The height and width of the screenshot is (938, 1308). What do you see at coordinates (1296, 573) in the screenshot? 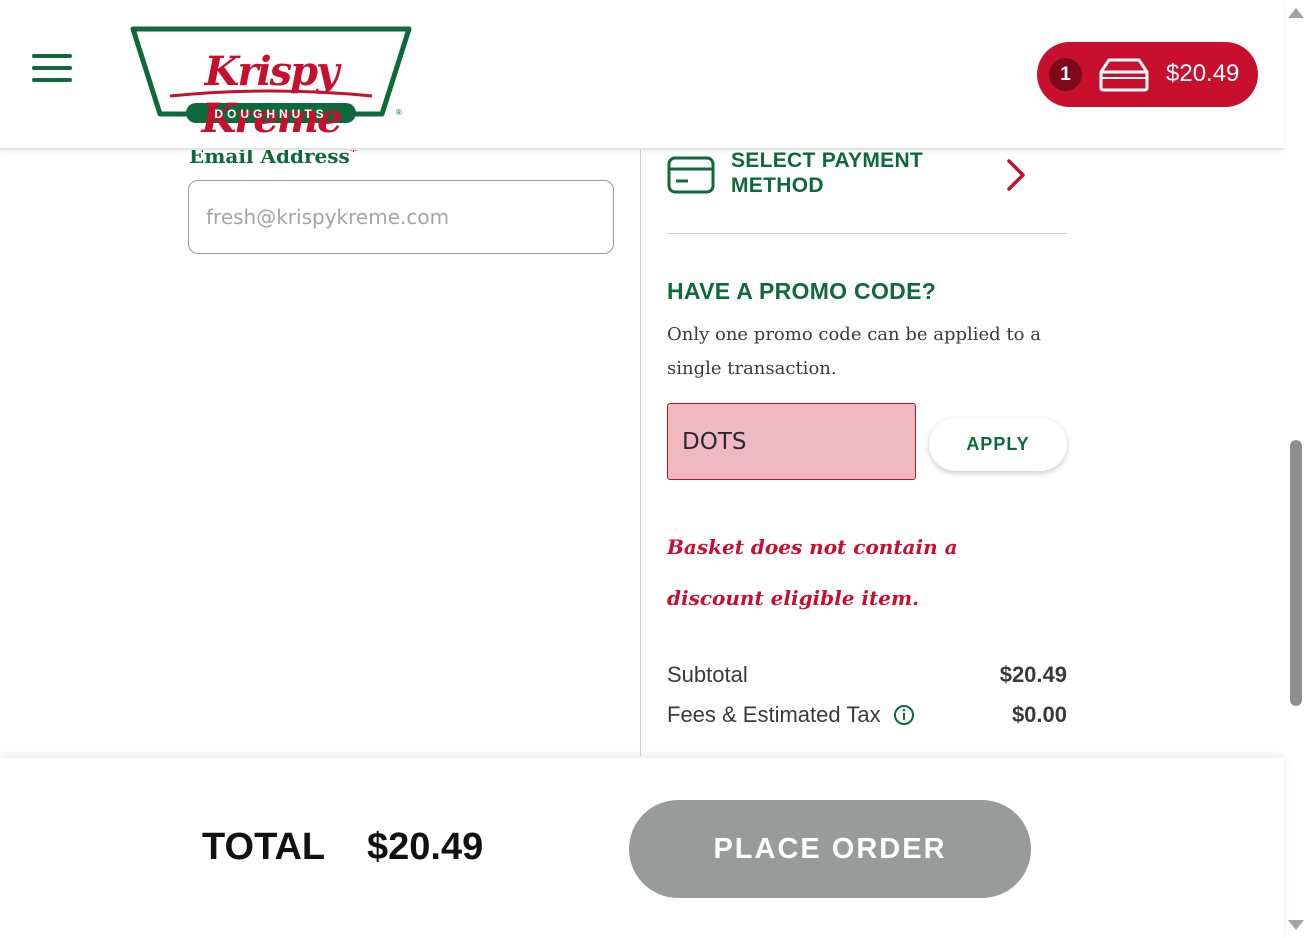
I see `scrollbar-thumb` at bounding box center [1296, 573].